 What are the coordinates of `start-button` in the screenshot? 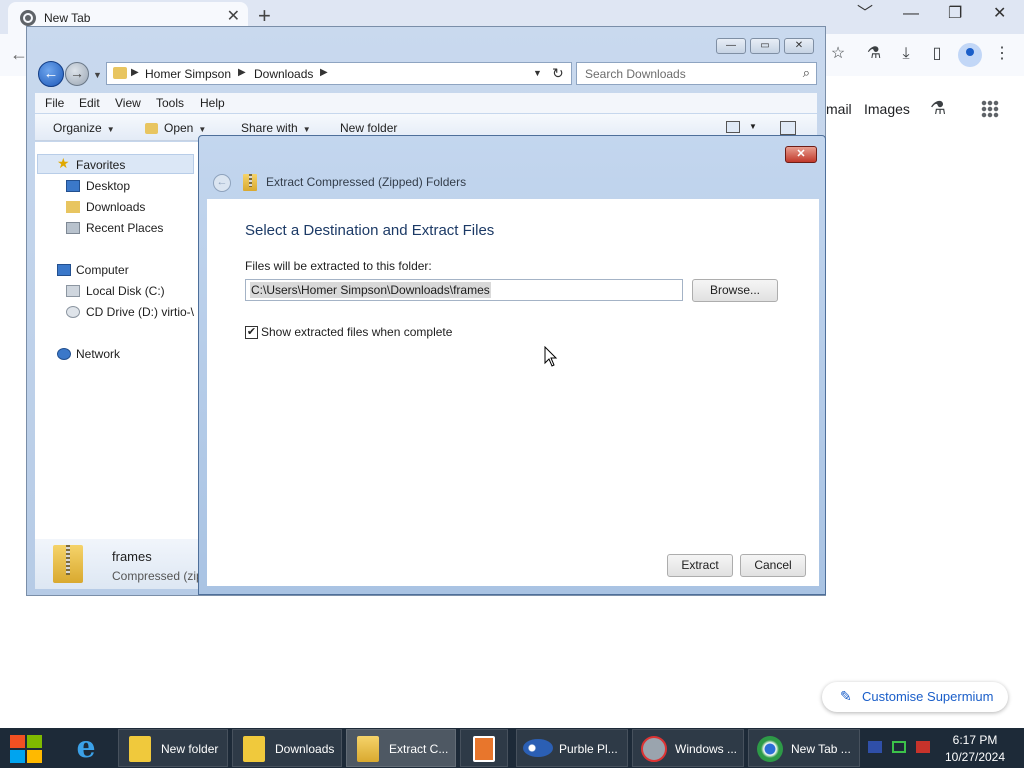 It's located at (27, 748).